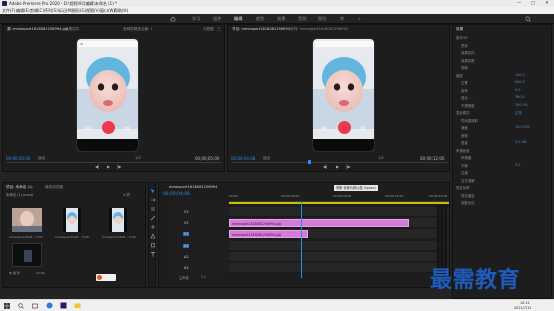  What do you see at coordinates (186, 257) in the screenshot?
I see `track-label: A2` at bounding box center [186, 257].